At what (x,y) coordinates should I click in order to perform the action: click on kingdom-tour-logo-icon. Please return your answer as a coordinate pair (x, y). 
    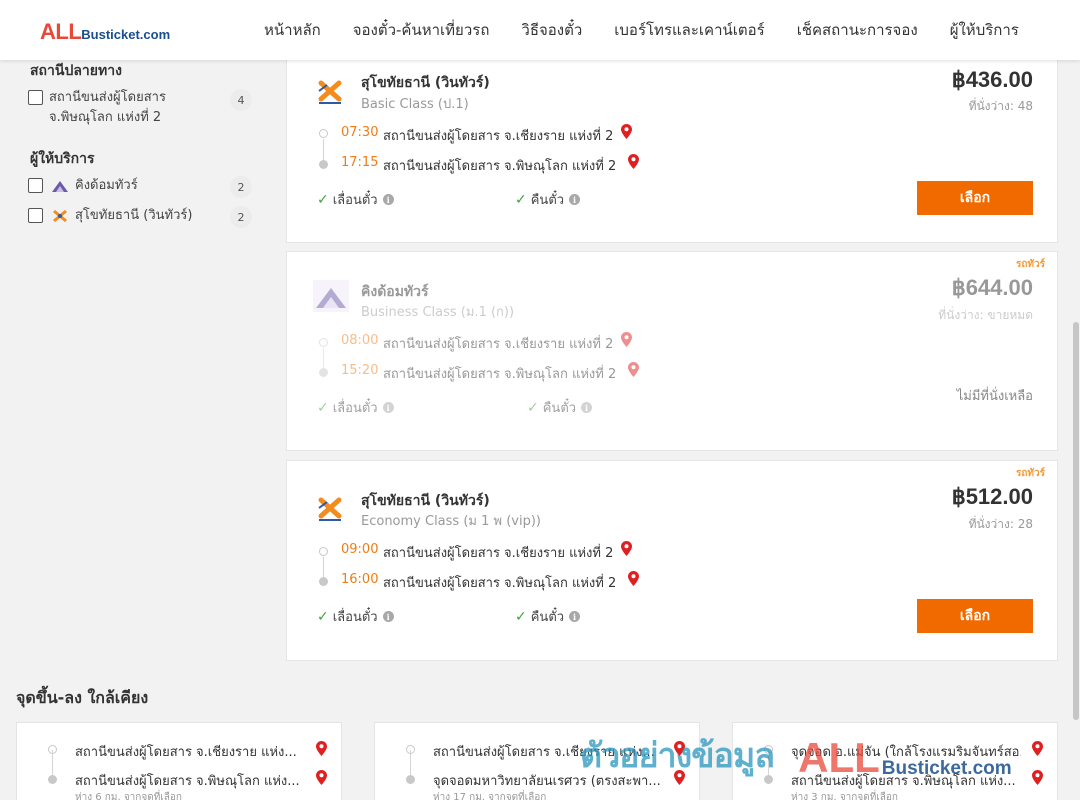
    Looking at the image, I should click on (60, 186).